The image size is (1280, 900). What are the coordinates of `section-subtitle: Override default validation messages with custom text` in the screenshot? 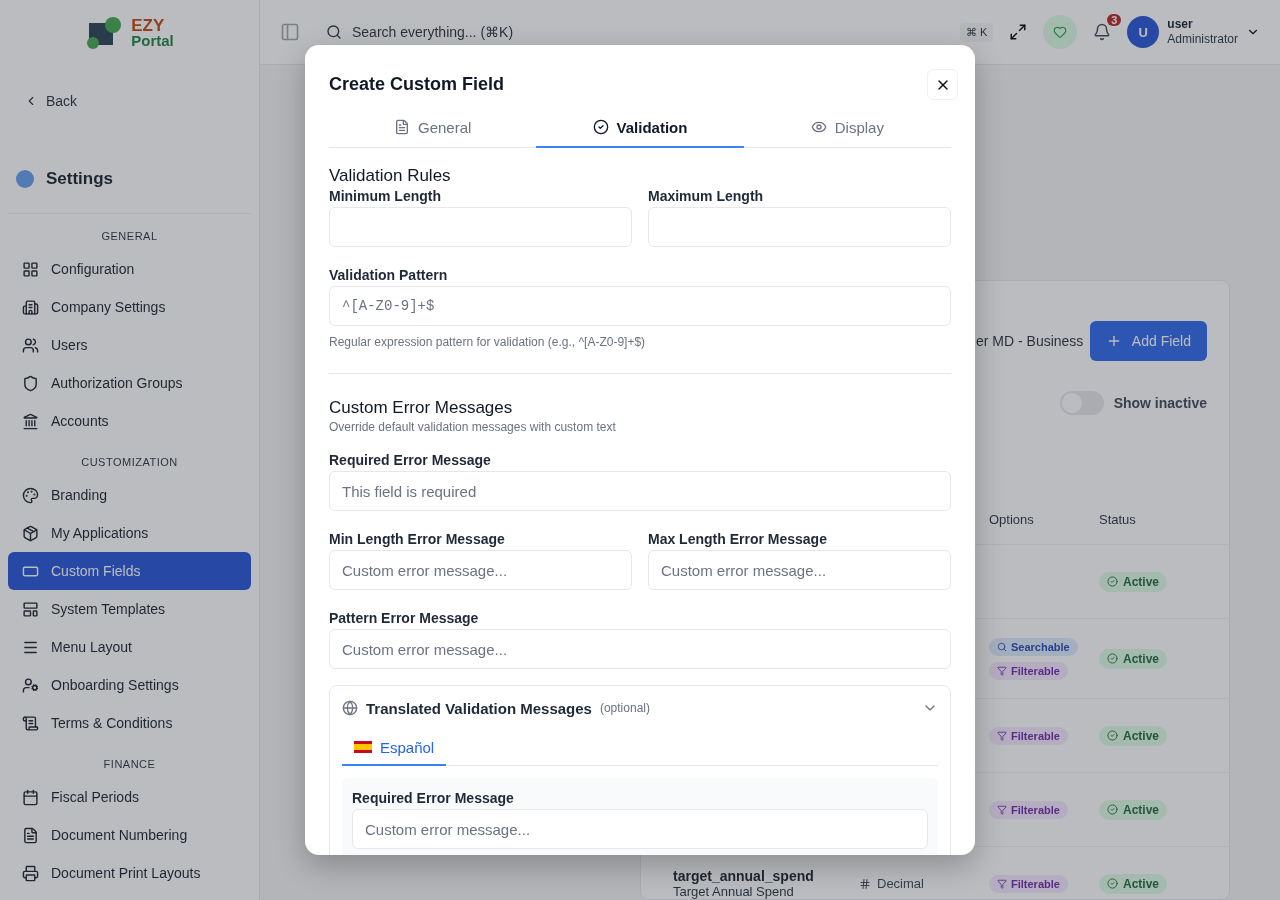 It's located at (473, 427).